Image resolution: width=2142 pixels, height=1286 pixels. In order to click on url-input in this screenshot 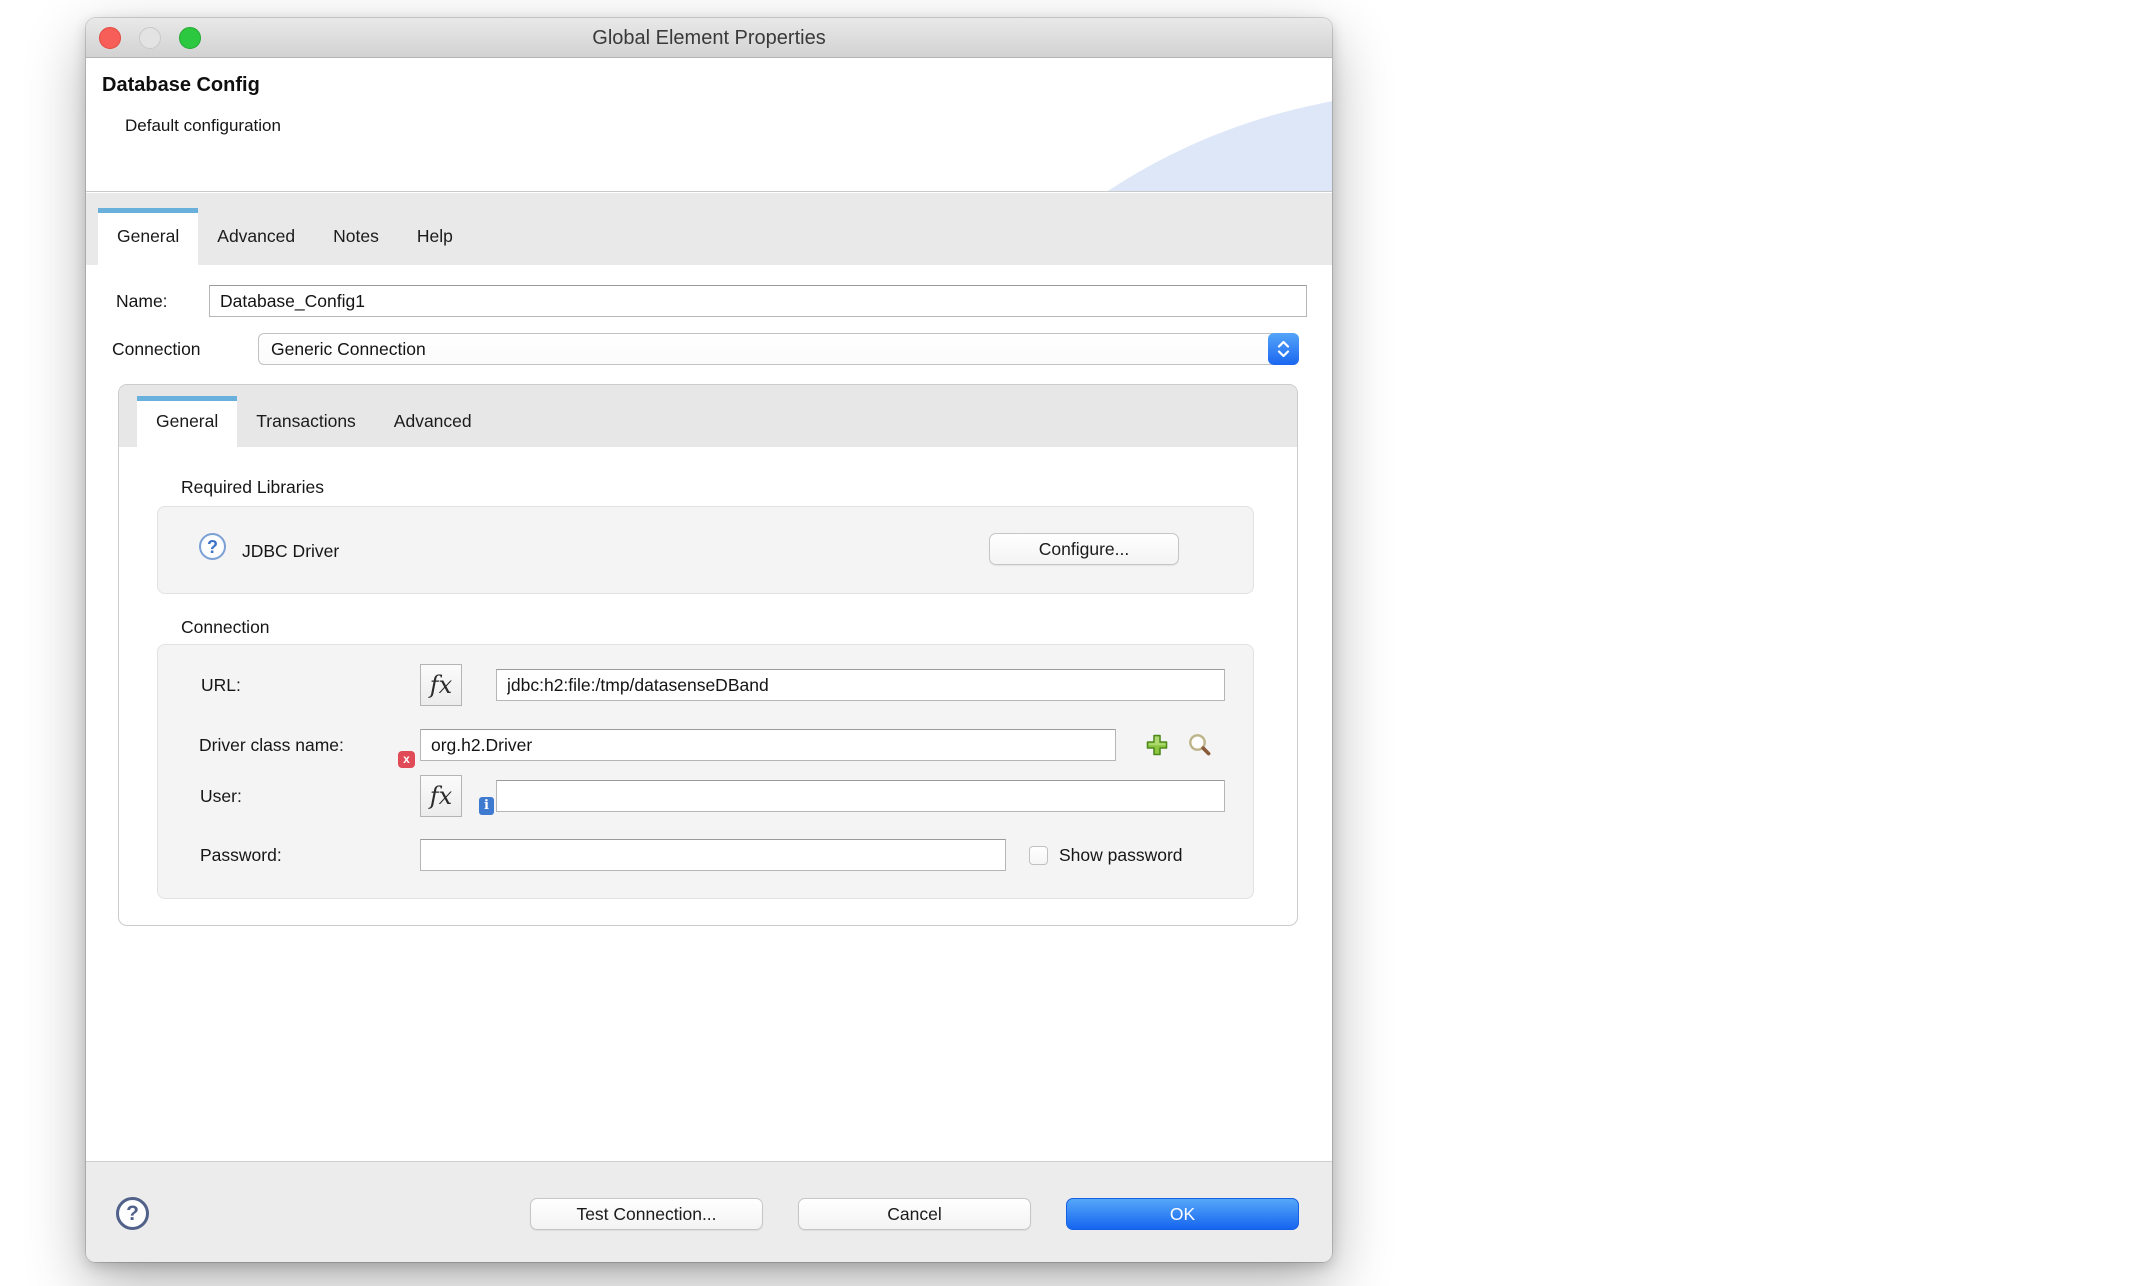, I will do `click(860, 685)`.